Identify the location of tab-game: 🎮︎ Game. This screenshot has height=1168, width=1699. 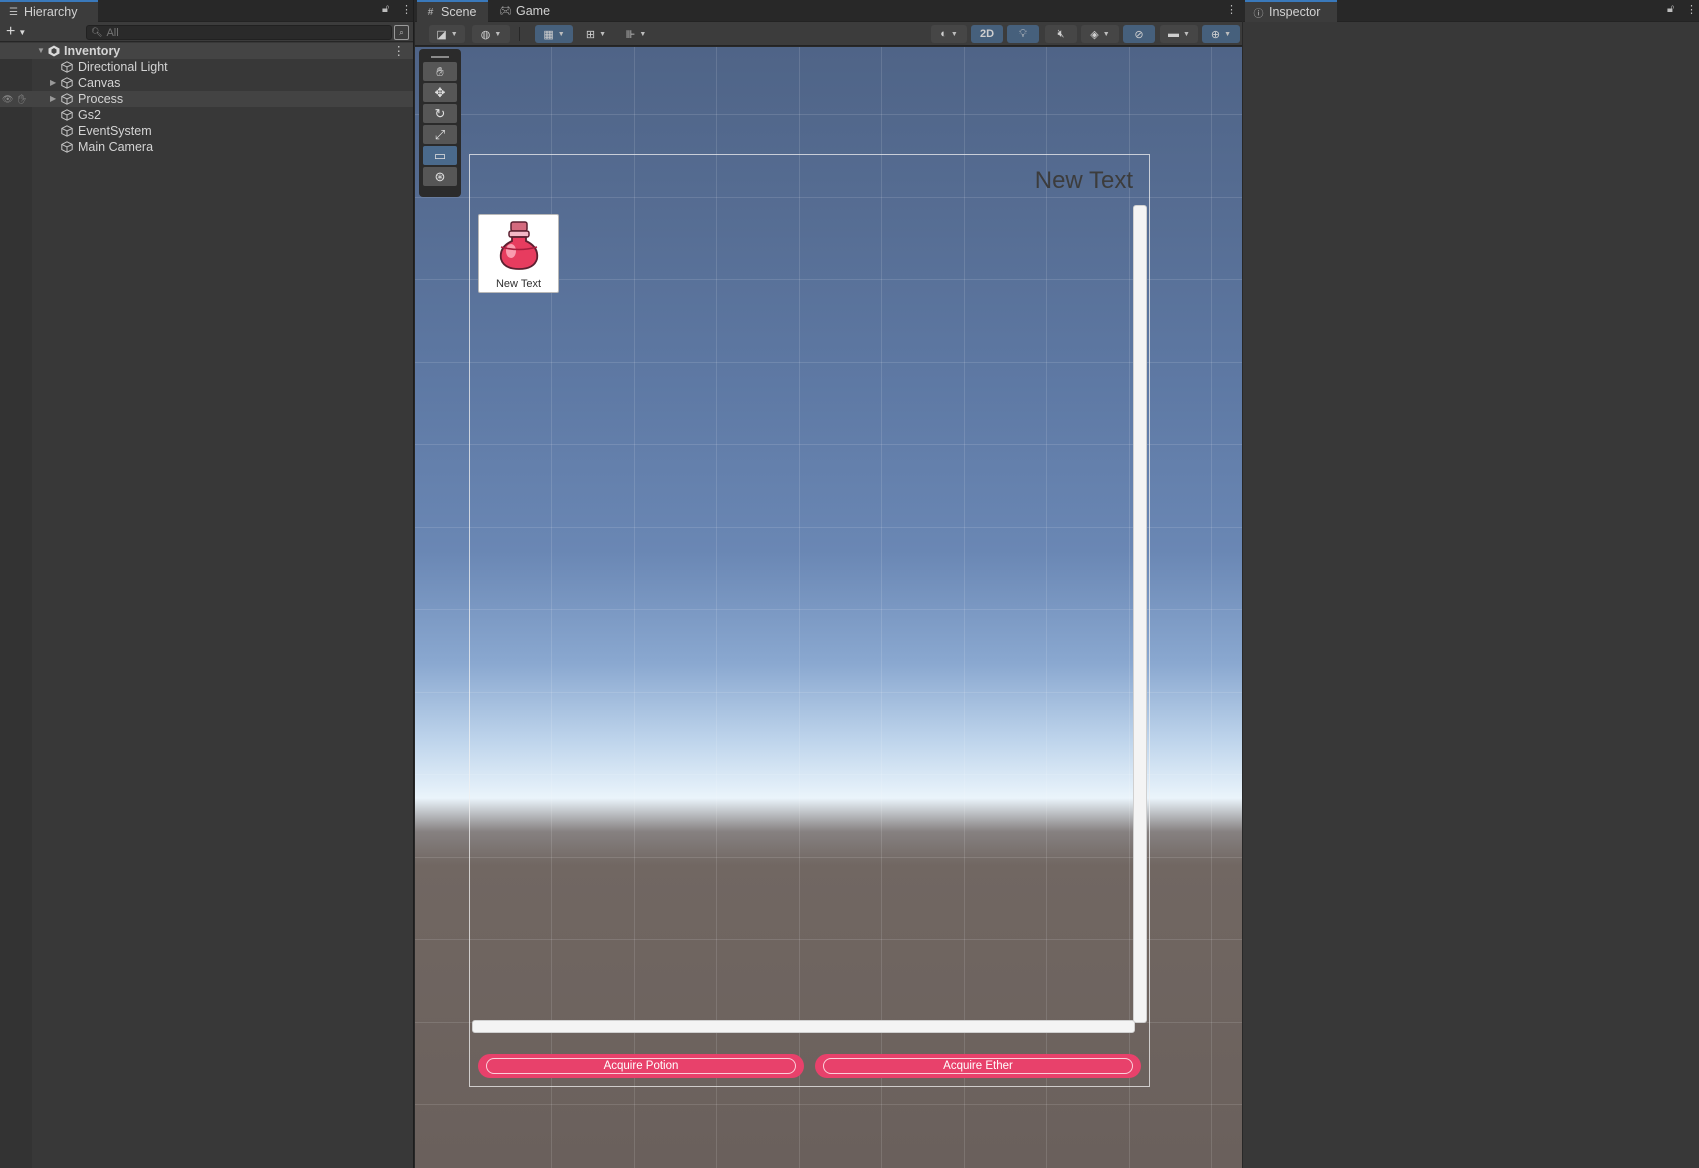
(525, 11).